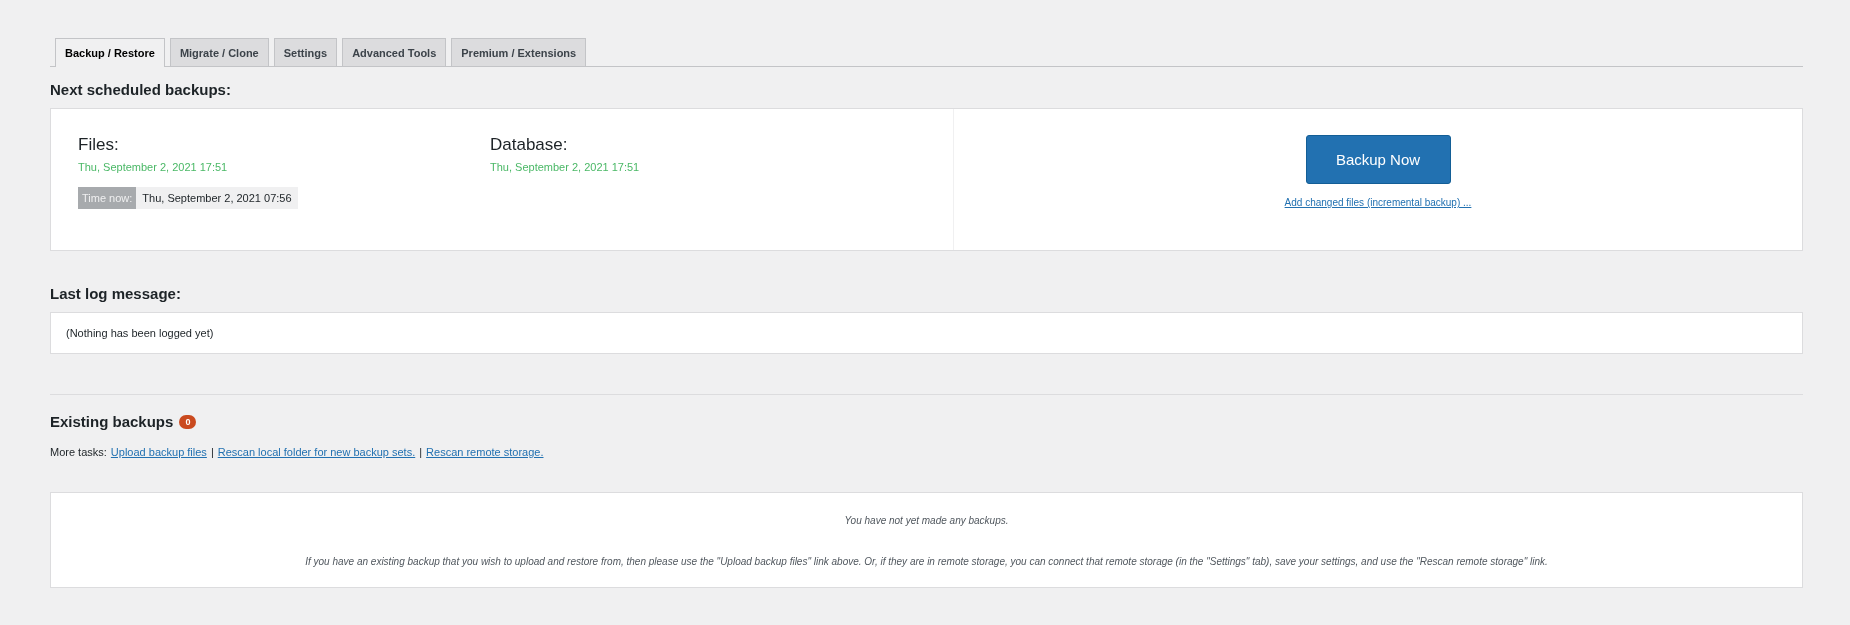  Describe the element at coordinates (316, 452) in the screenshot. I see `task-link: Rescan local folder for new backup sets.` at that location.